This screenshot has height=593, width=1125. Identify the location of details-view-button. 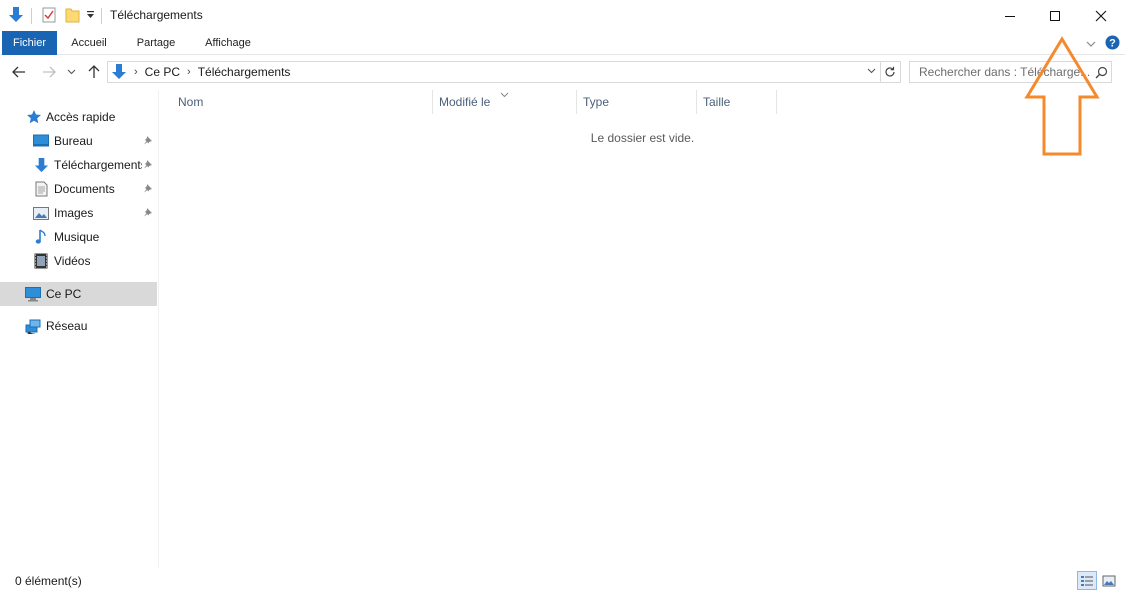
(1087, 580).